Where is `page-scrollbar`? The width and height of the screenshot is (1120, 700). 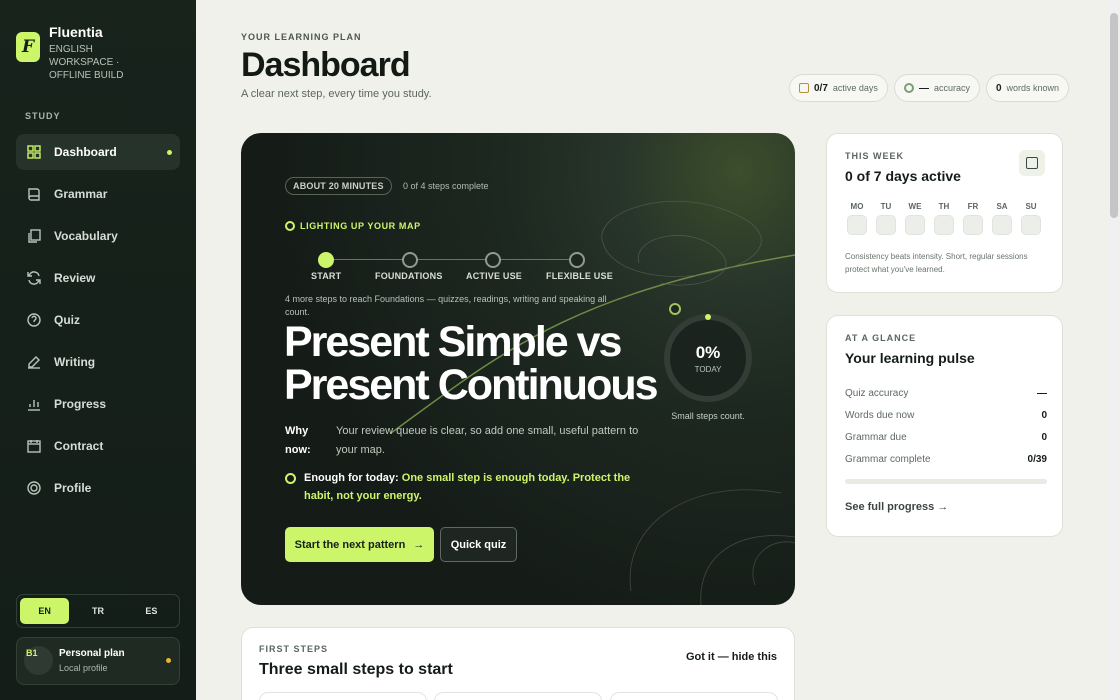 page-scrollbar is located at coordinates (1114, 350).